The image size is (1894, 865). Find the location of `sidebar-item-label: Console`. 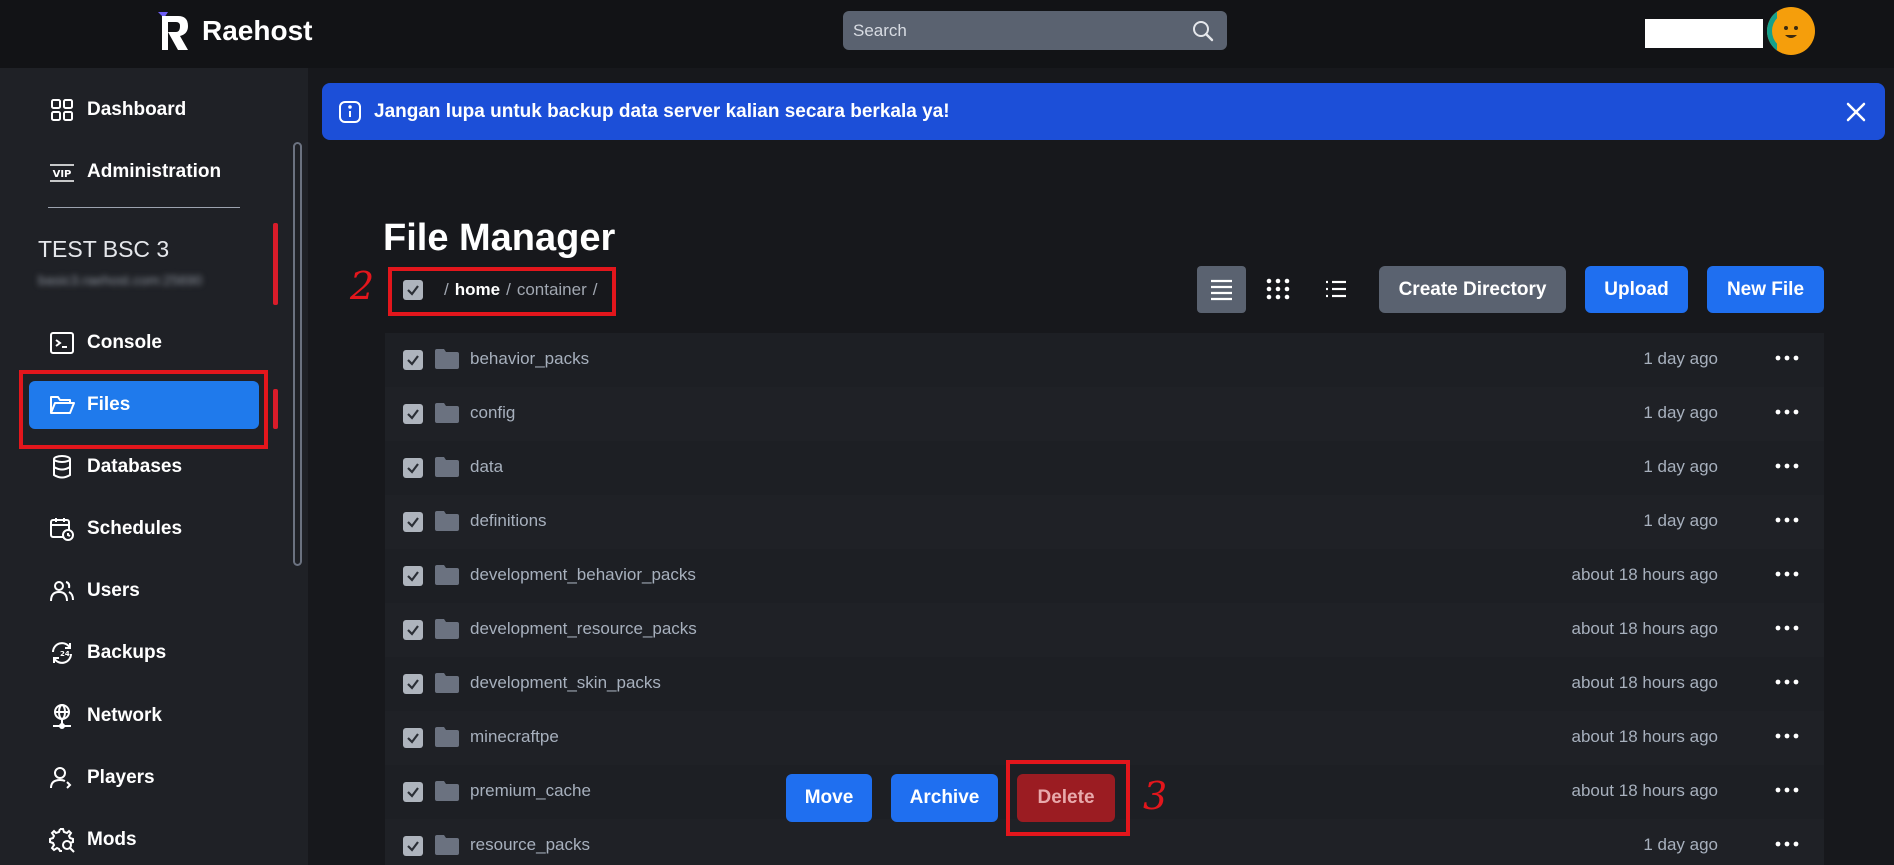

sidebar-item-label: Console is located at coordinates (124, 342).